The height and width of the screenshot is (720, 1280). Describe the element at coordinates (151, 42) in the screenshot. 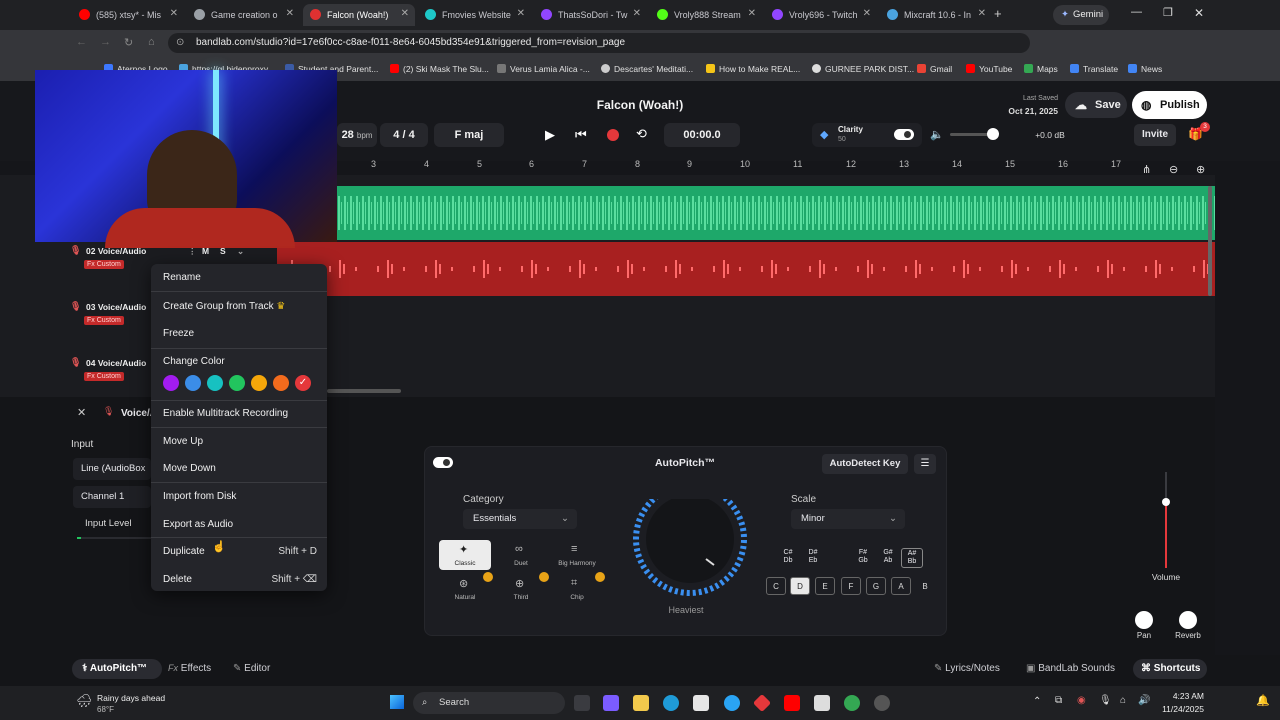

I see `home-icon: ⌂` at that location.